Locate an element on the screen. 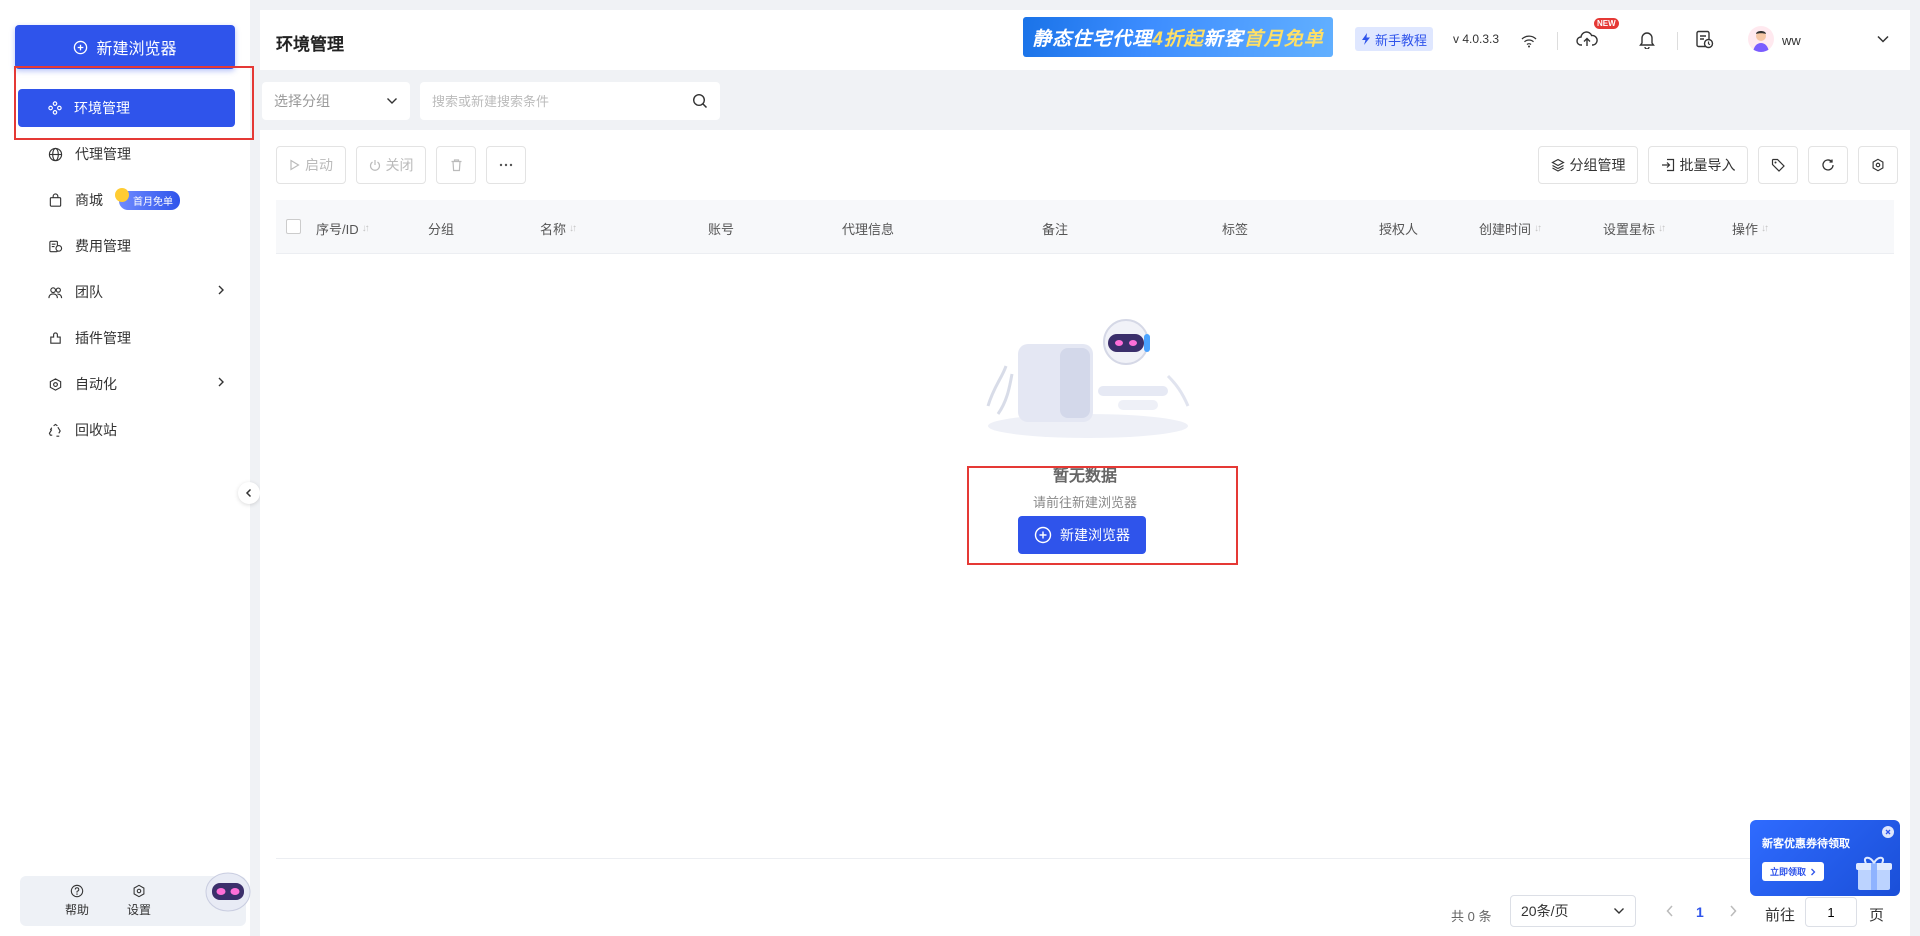 This screenshot has height=936, width=1920. avatar is located at coordinates (1761, 39).